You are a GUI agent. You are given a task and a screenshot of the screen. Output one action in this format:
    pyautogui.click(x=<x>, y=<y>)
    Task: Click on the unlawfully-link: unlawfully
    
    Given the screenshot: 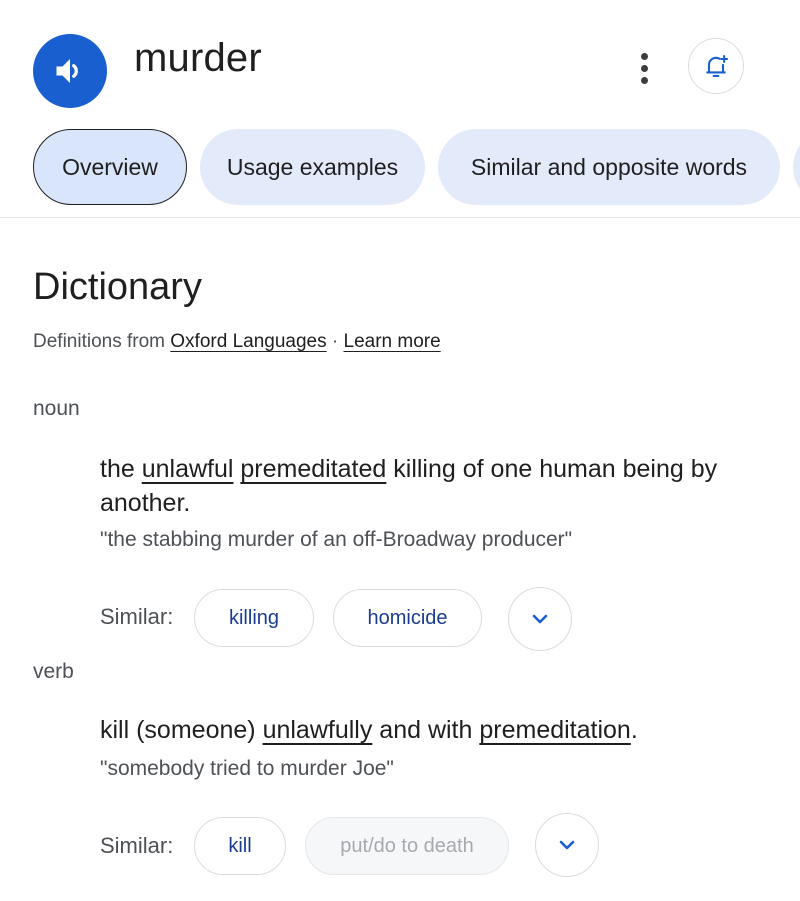 What is the action you would take?
    pyautogui.click(x=318, y=730)
    